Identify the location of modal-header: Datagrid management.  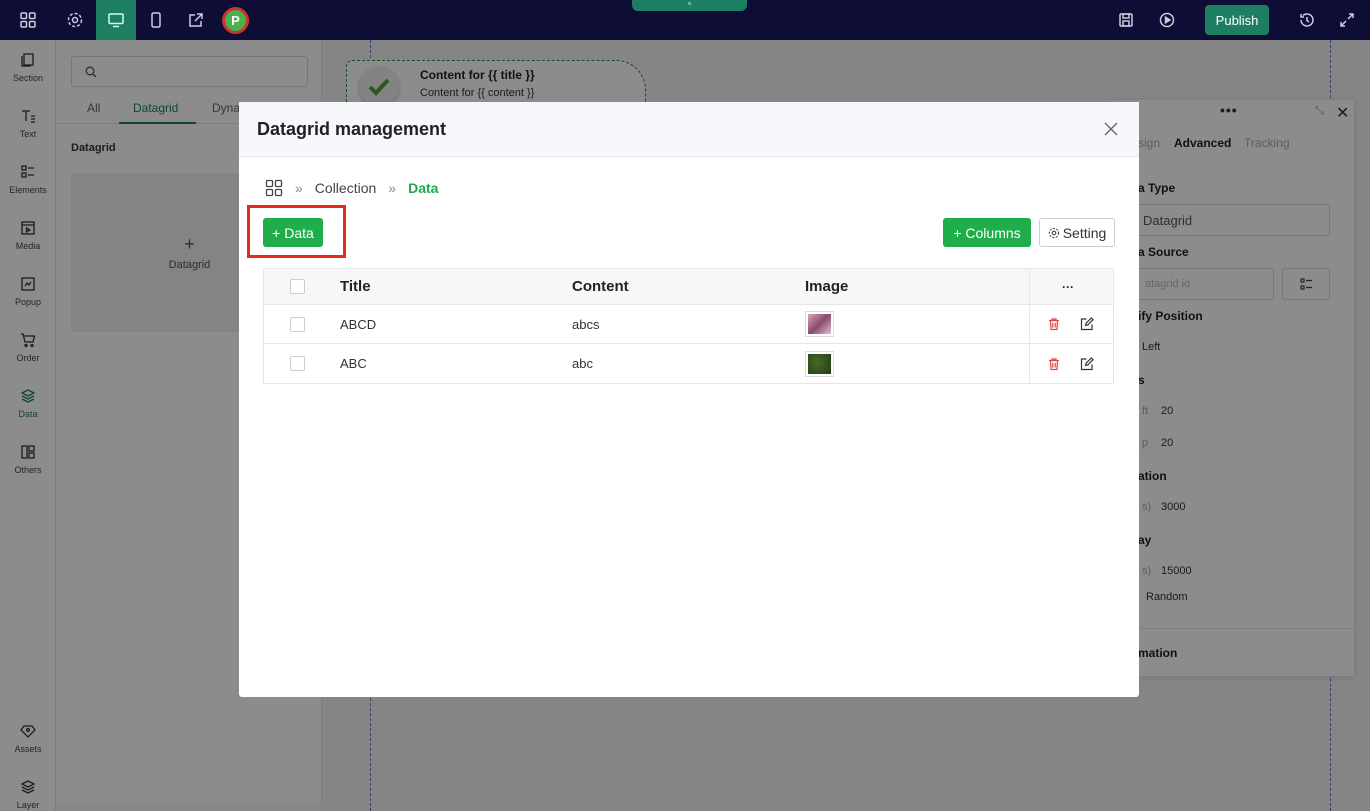
(689, 129).